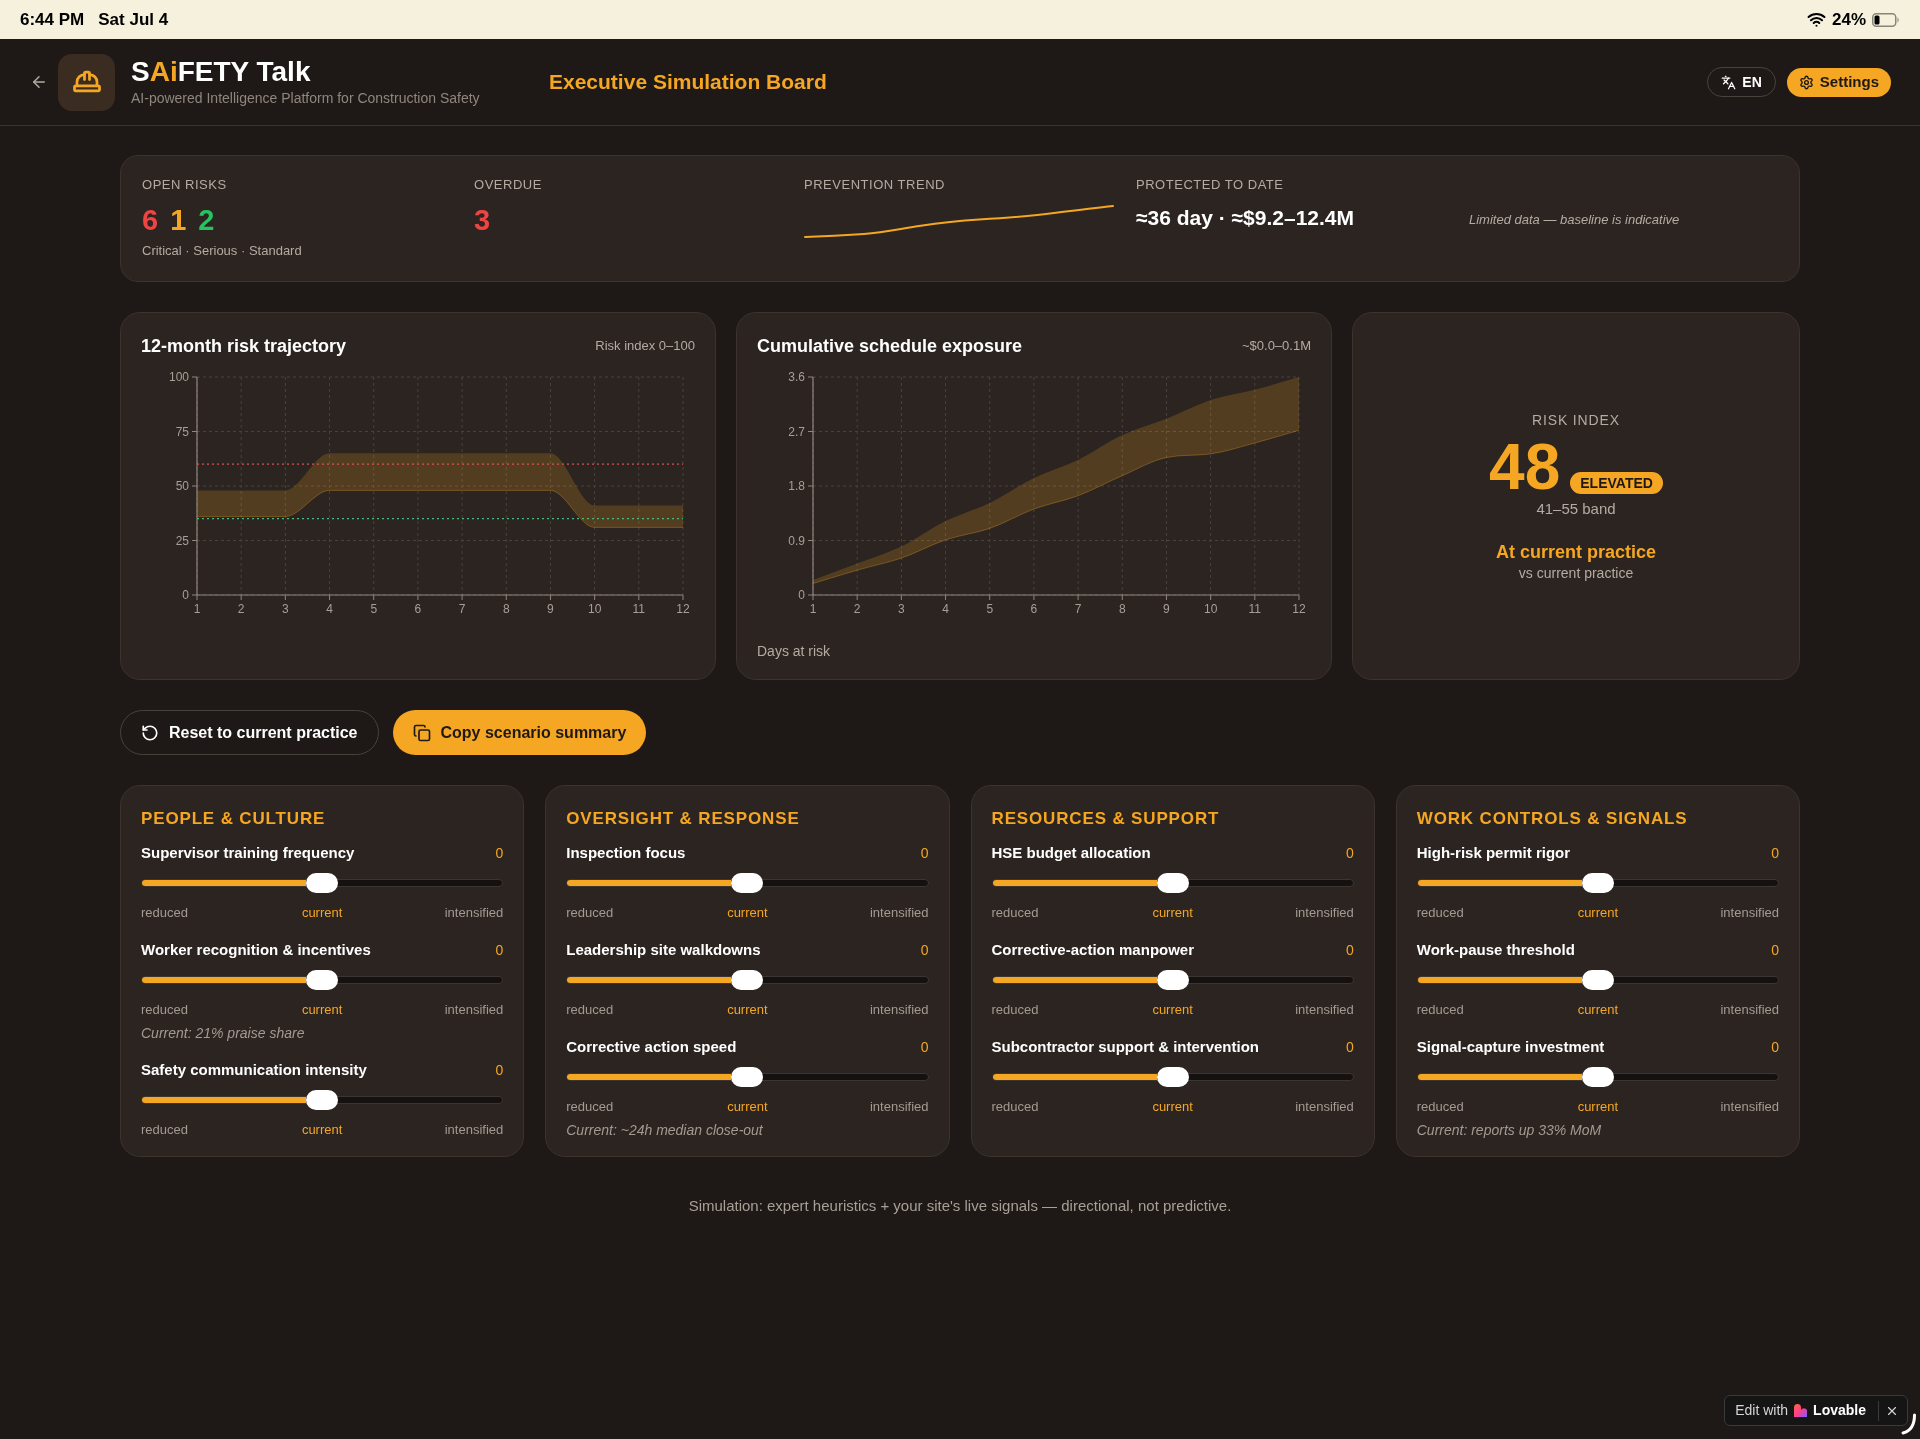 This screenshot has height=1439, width=1920. Describe the element at coordinates (185, 595) in the screenshot. I see `axis-tick-label: 0` at that location.